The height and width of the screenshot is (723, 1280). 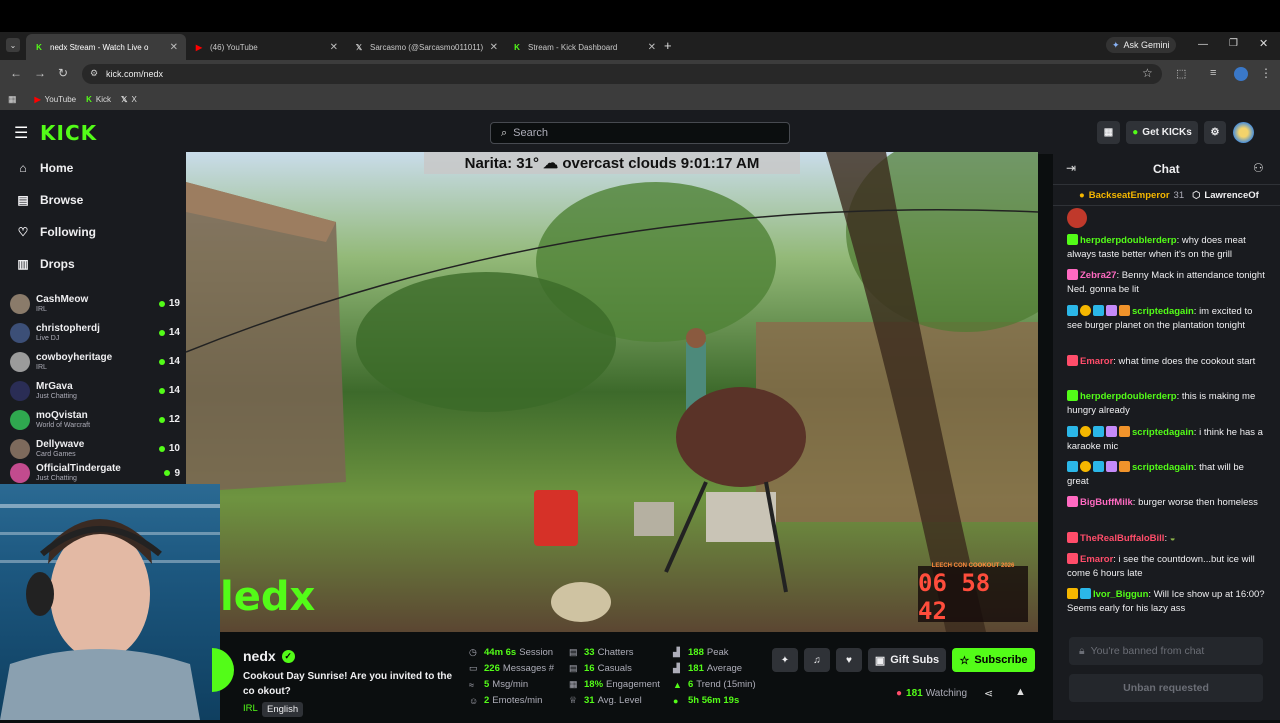 I want to click on warning-icon: ▲, so click(x=1020, y=692).